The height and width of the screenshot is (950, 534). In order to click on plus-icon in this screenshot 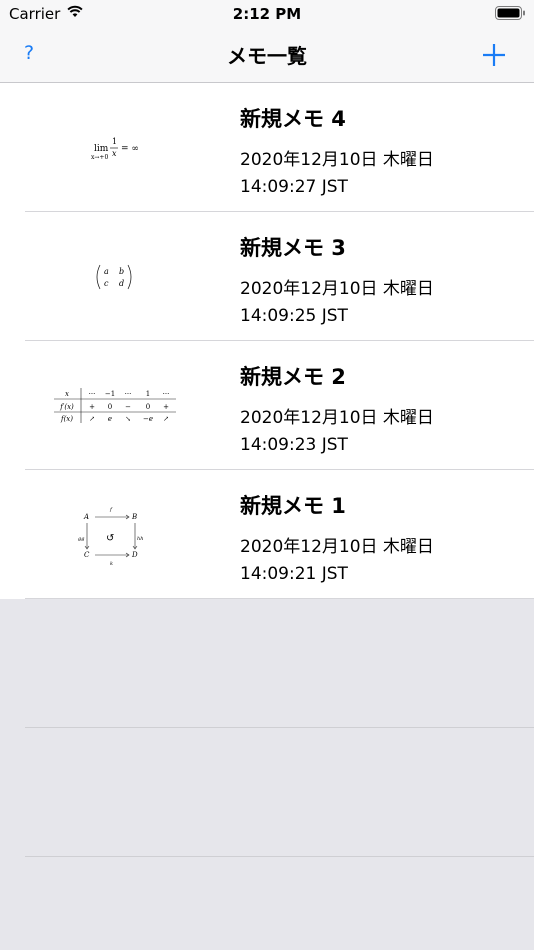, I will do `click(494, 55)`.